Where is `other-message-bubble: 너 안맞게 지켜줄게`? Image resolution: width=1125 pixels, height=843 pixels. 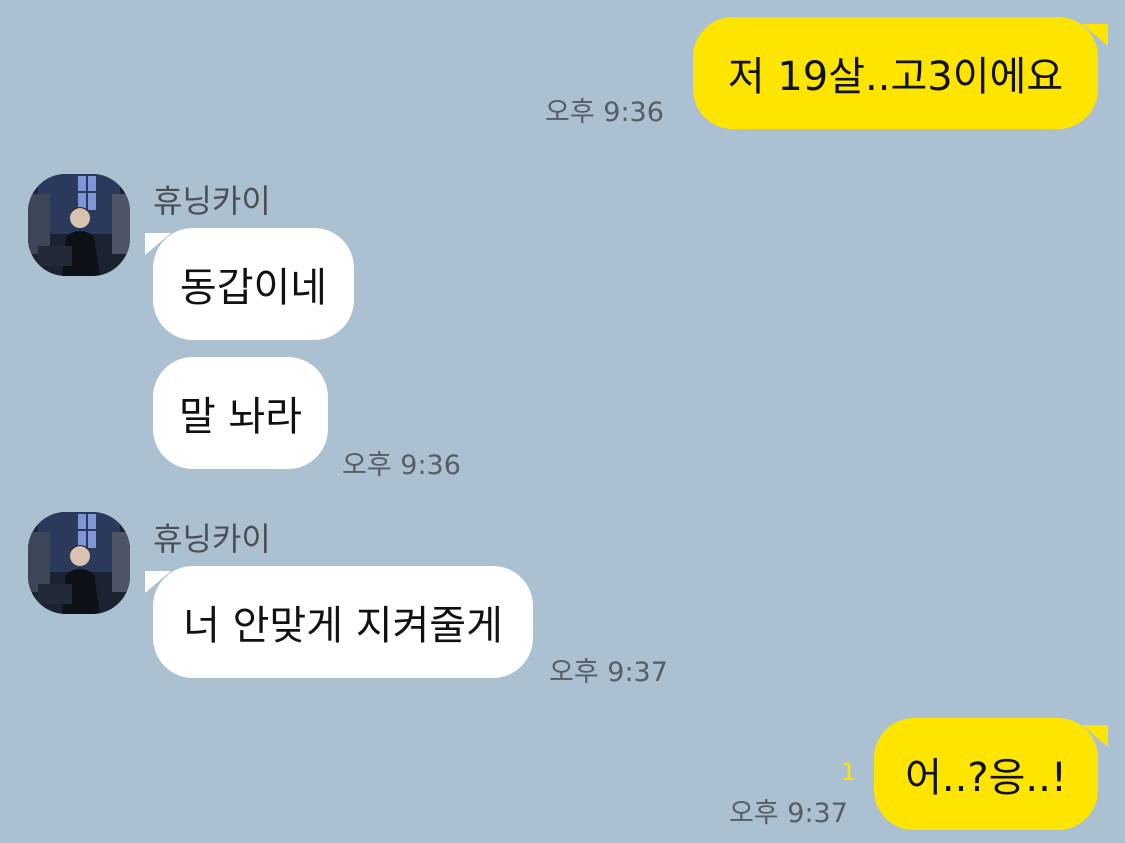 other-message-bubble: 너 안맞게 지켜줄게 is located at coordinates (343, 622).